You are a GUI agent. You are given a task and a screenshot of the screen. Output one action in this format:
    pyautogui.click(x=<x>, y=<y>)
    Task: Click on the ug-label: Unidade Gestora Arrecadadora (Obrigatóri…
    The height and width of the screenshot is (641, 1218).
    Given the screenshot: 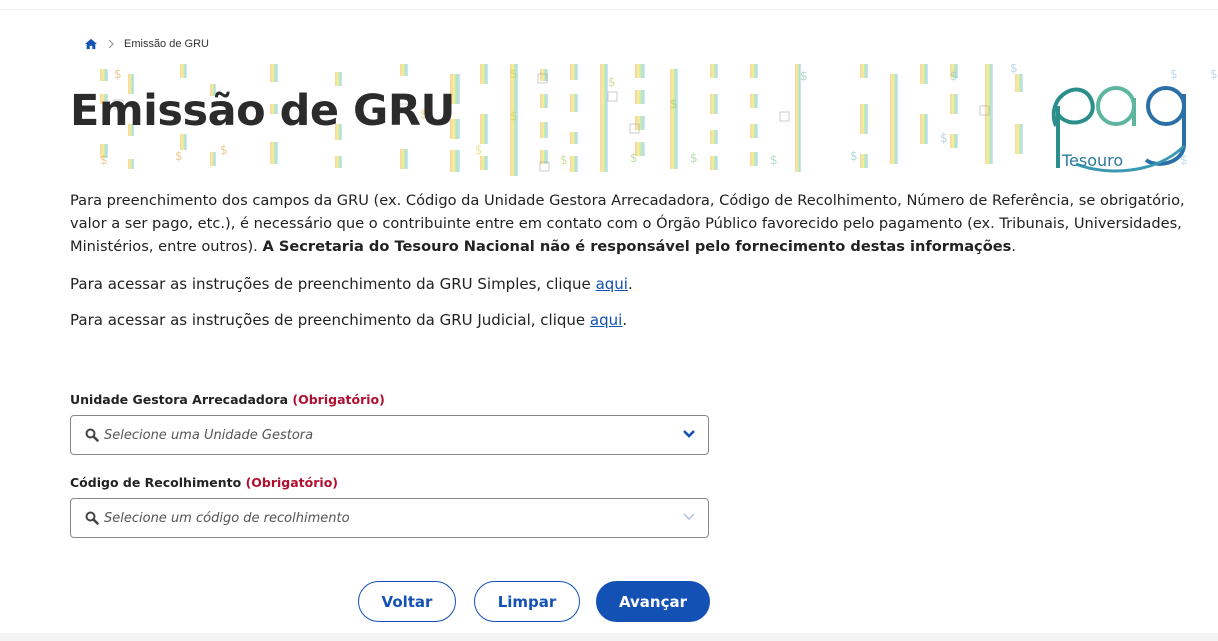 What is the action you would take?
    pyautogui.click(x=227, y=399)
    